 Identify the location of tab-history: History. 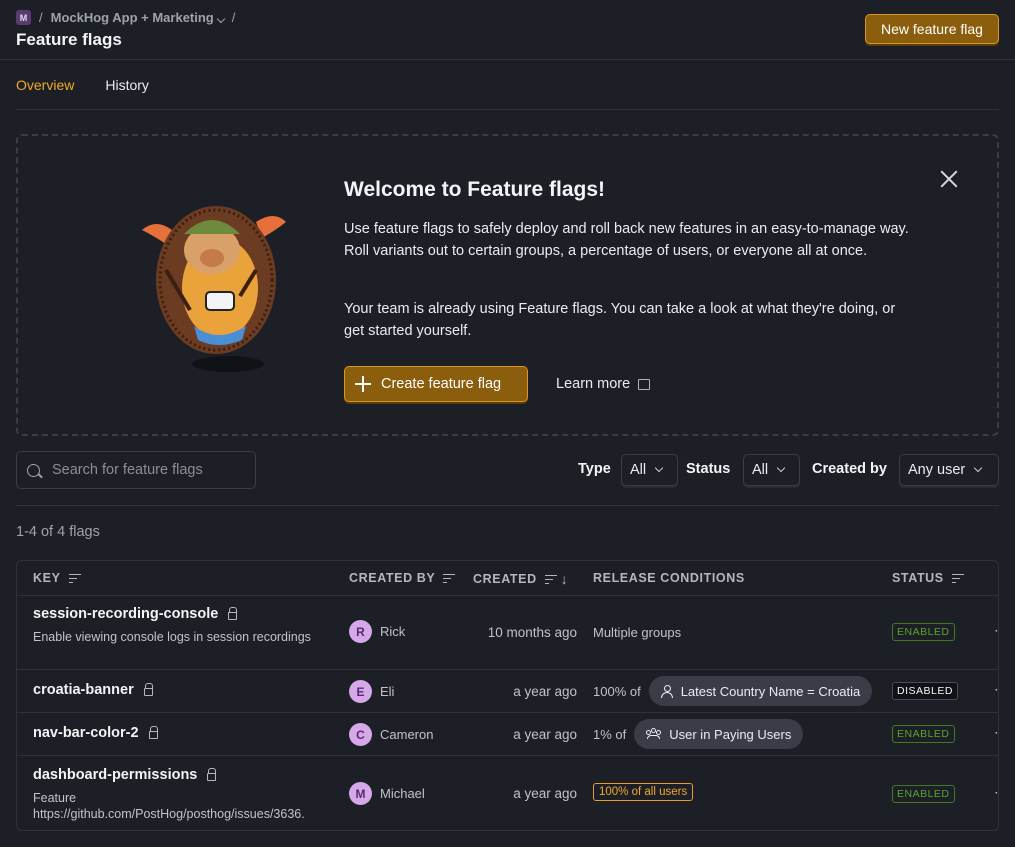
(127, 85).